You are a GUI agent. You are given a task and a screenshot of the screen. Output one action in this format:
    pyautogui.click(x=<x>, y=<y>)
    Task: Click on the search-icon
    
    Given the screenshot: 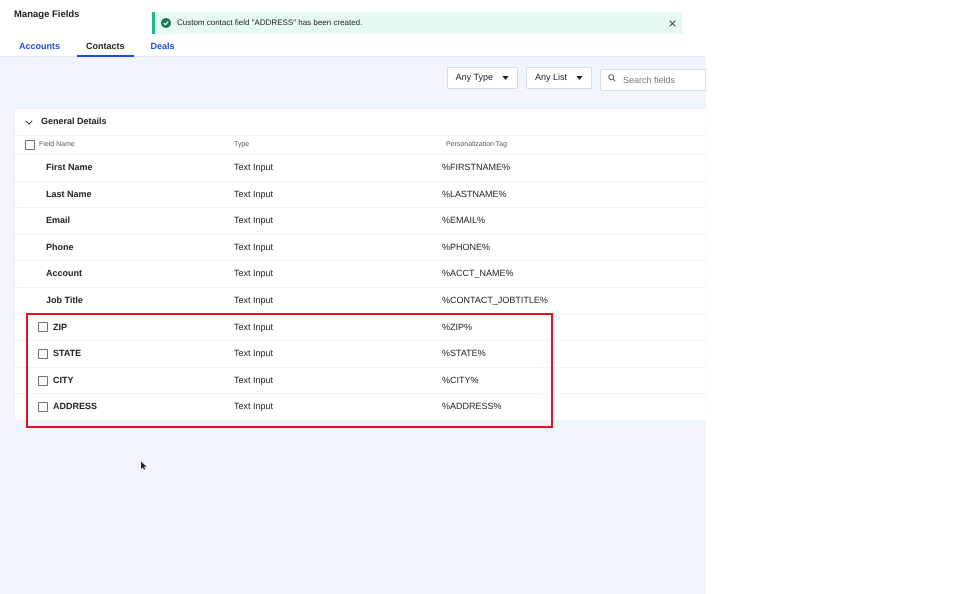 What is the action you would take?
    pyautogui.click(x=612, y=78)
    